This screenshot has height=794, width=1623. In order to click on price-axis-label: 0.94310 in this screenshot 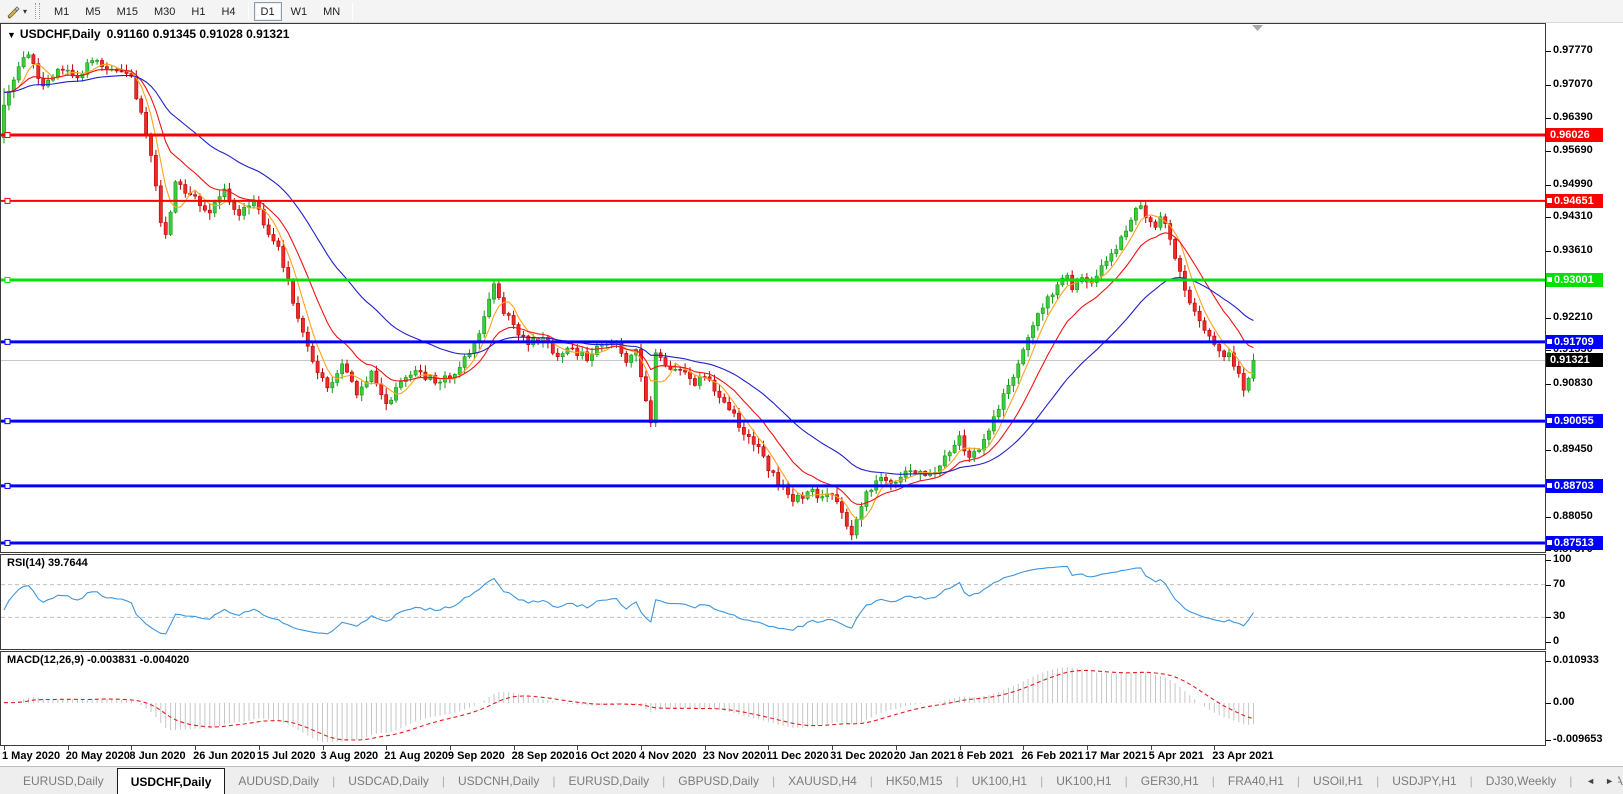, I will do `click(1569, 216)`.